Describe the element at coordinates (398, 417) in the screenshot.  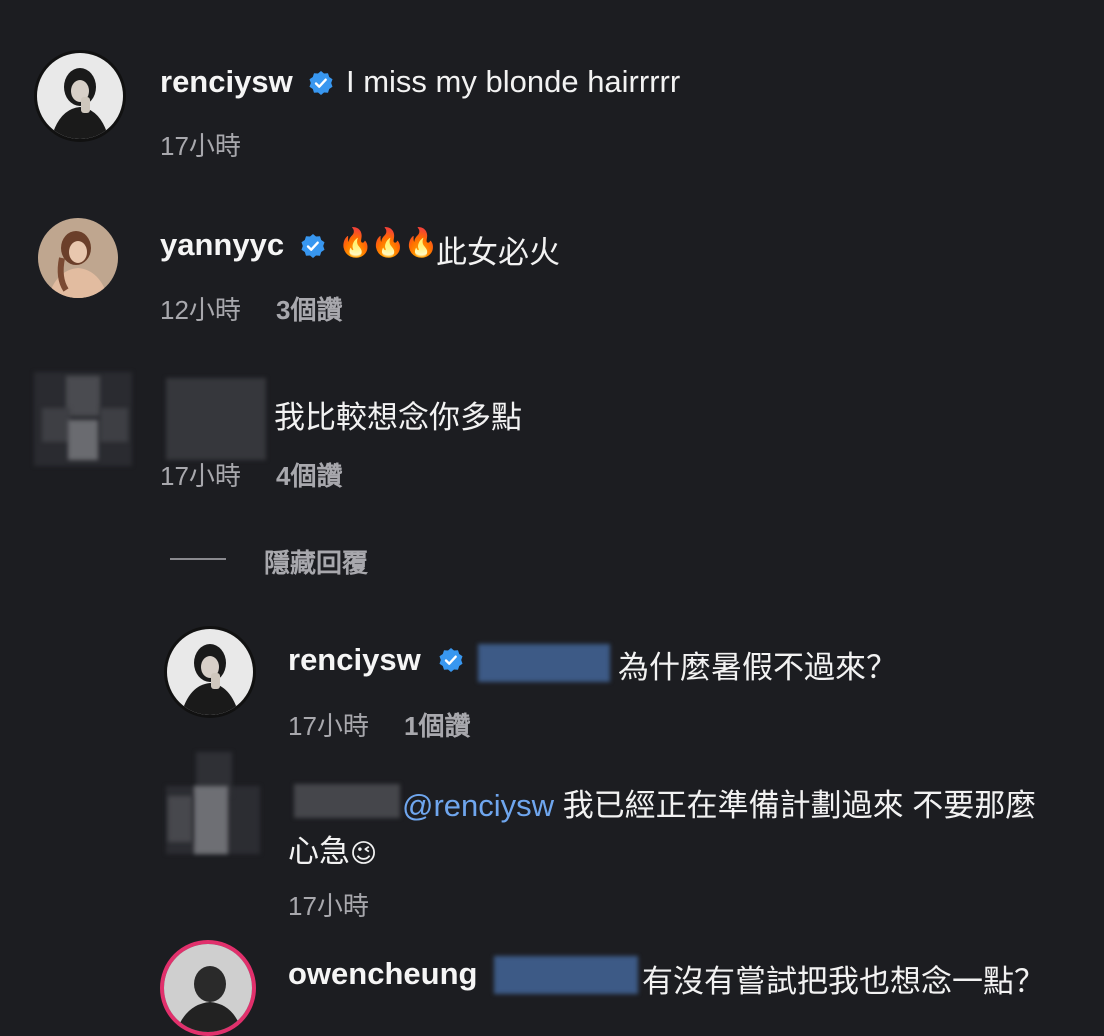
I see `comment-text: 我比較想念你多點` at that location.